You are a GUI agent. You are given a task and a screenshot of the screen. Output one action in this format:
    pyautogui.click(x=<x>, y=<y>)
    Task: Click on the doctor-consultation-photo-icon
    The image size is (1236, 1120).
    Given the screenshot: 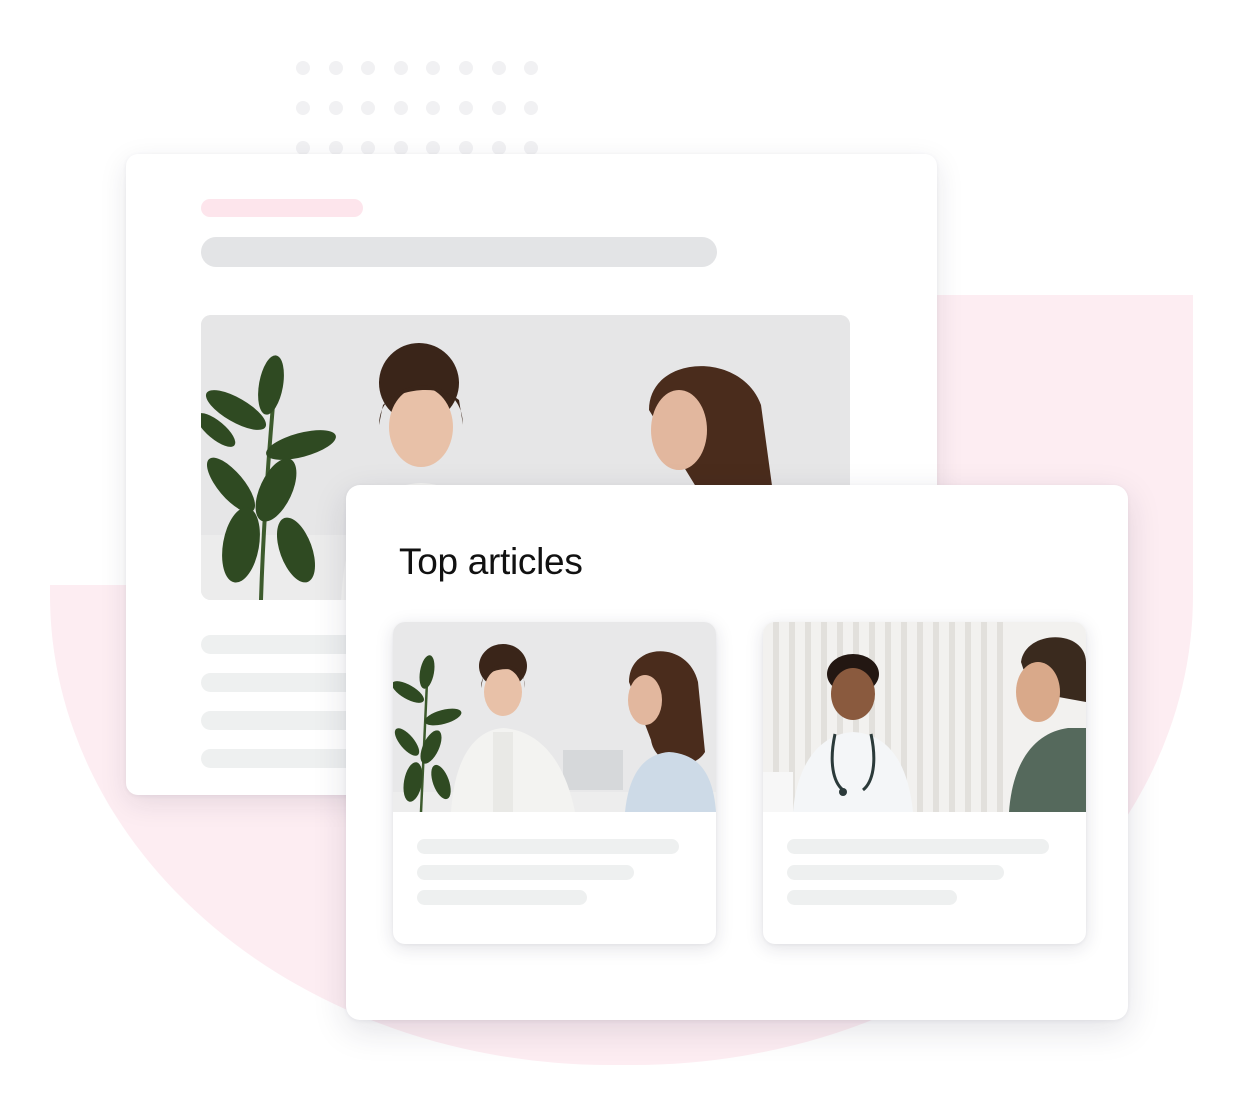 What is the action you would take?
    pyautogui.click(x=554, y=717)
    